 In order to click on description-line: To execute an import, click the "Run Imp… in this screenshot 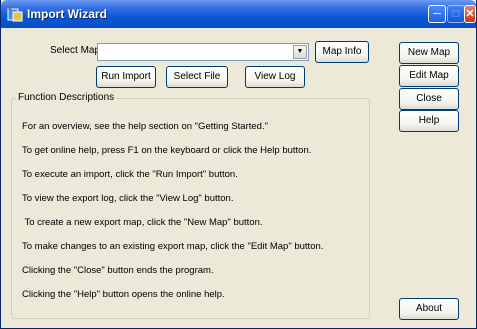, I will do `click(130, 174)`.